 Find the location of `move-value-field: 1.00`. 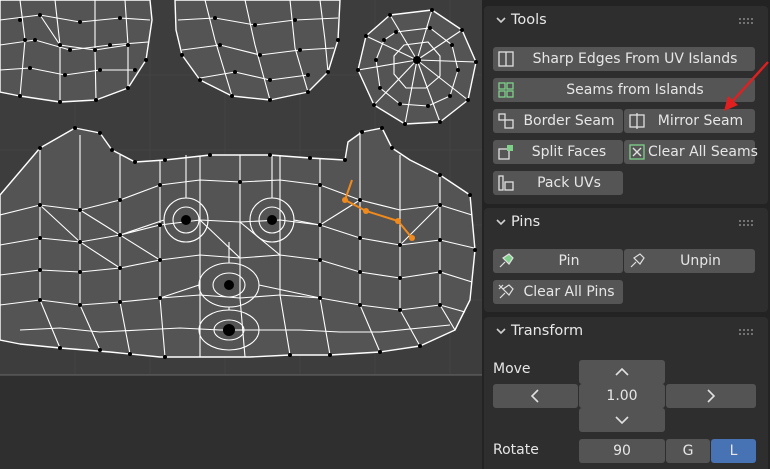

move-value-field: 1.00 is located at coordinates (622, 396).